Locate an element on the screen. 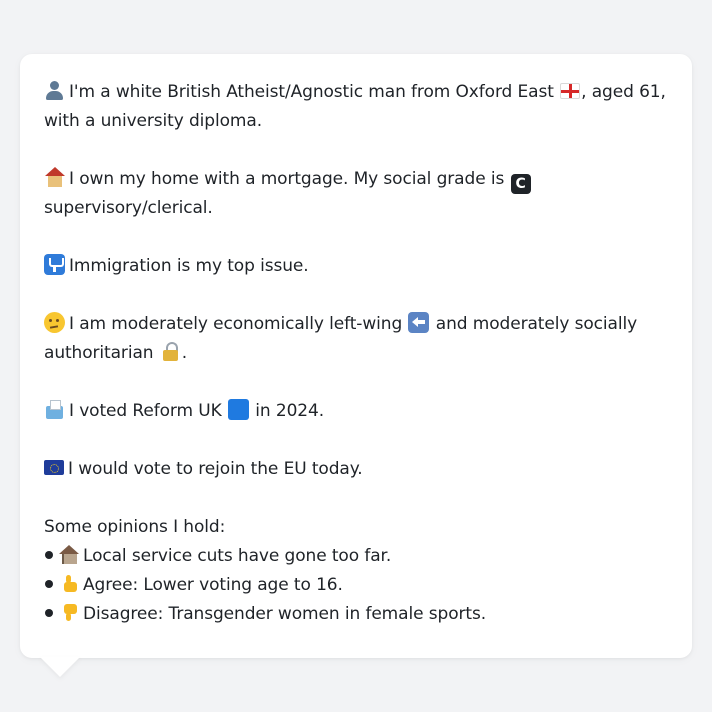  house-icon is located at coordinates (54, 177).